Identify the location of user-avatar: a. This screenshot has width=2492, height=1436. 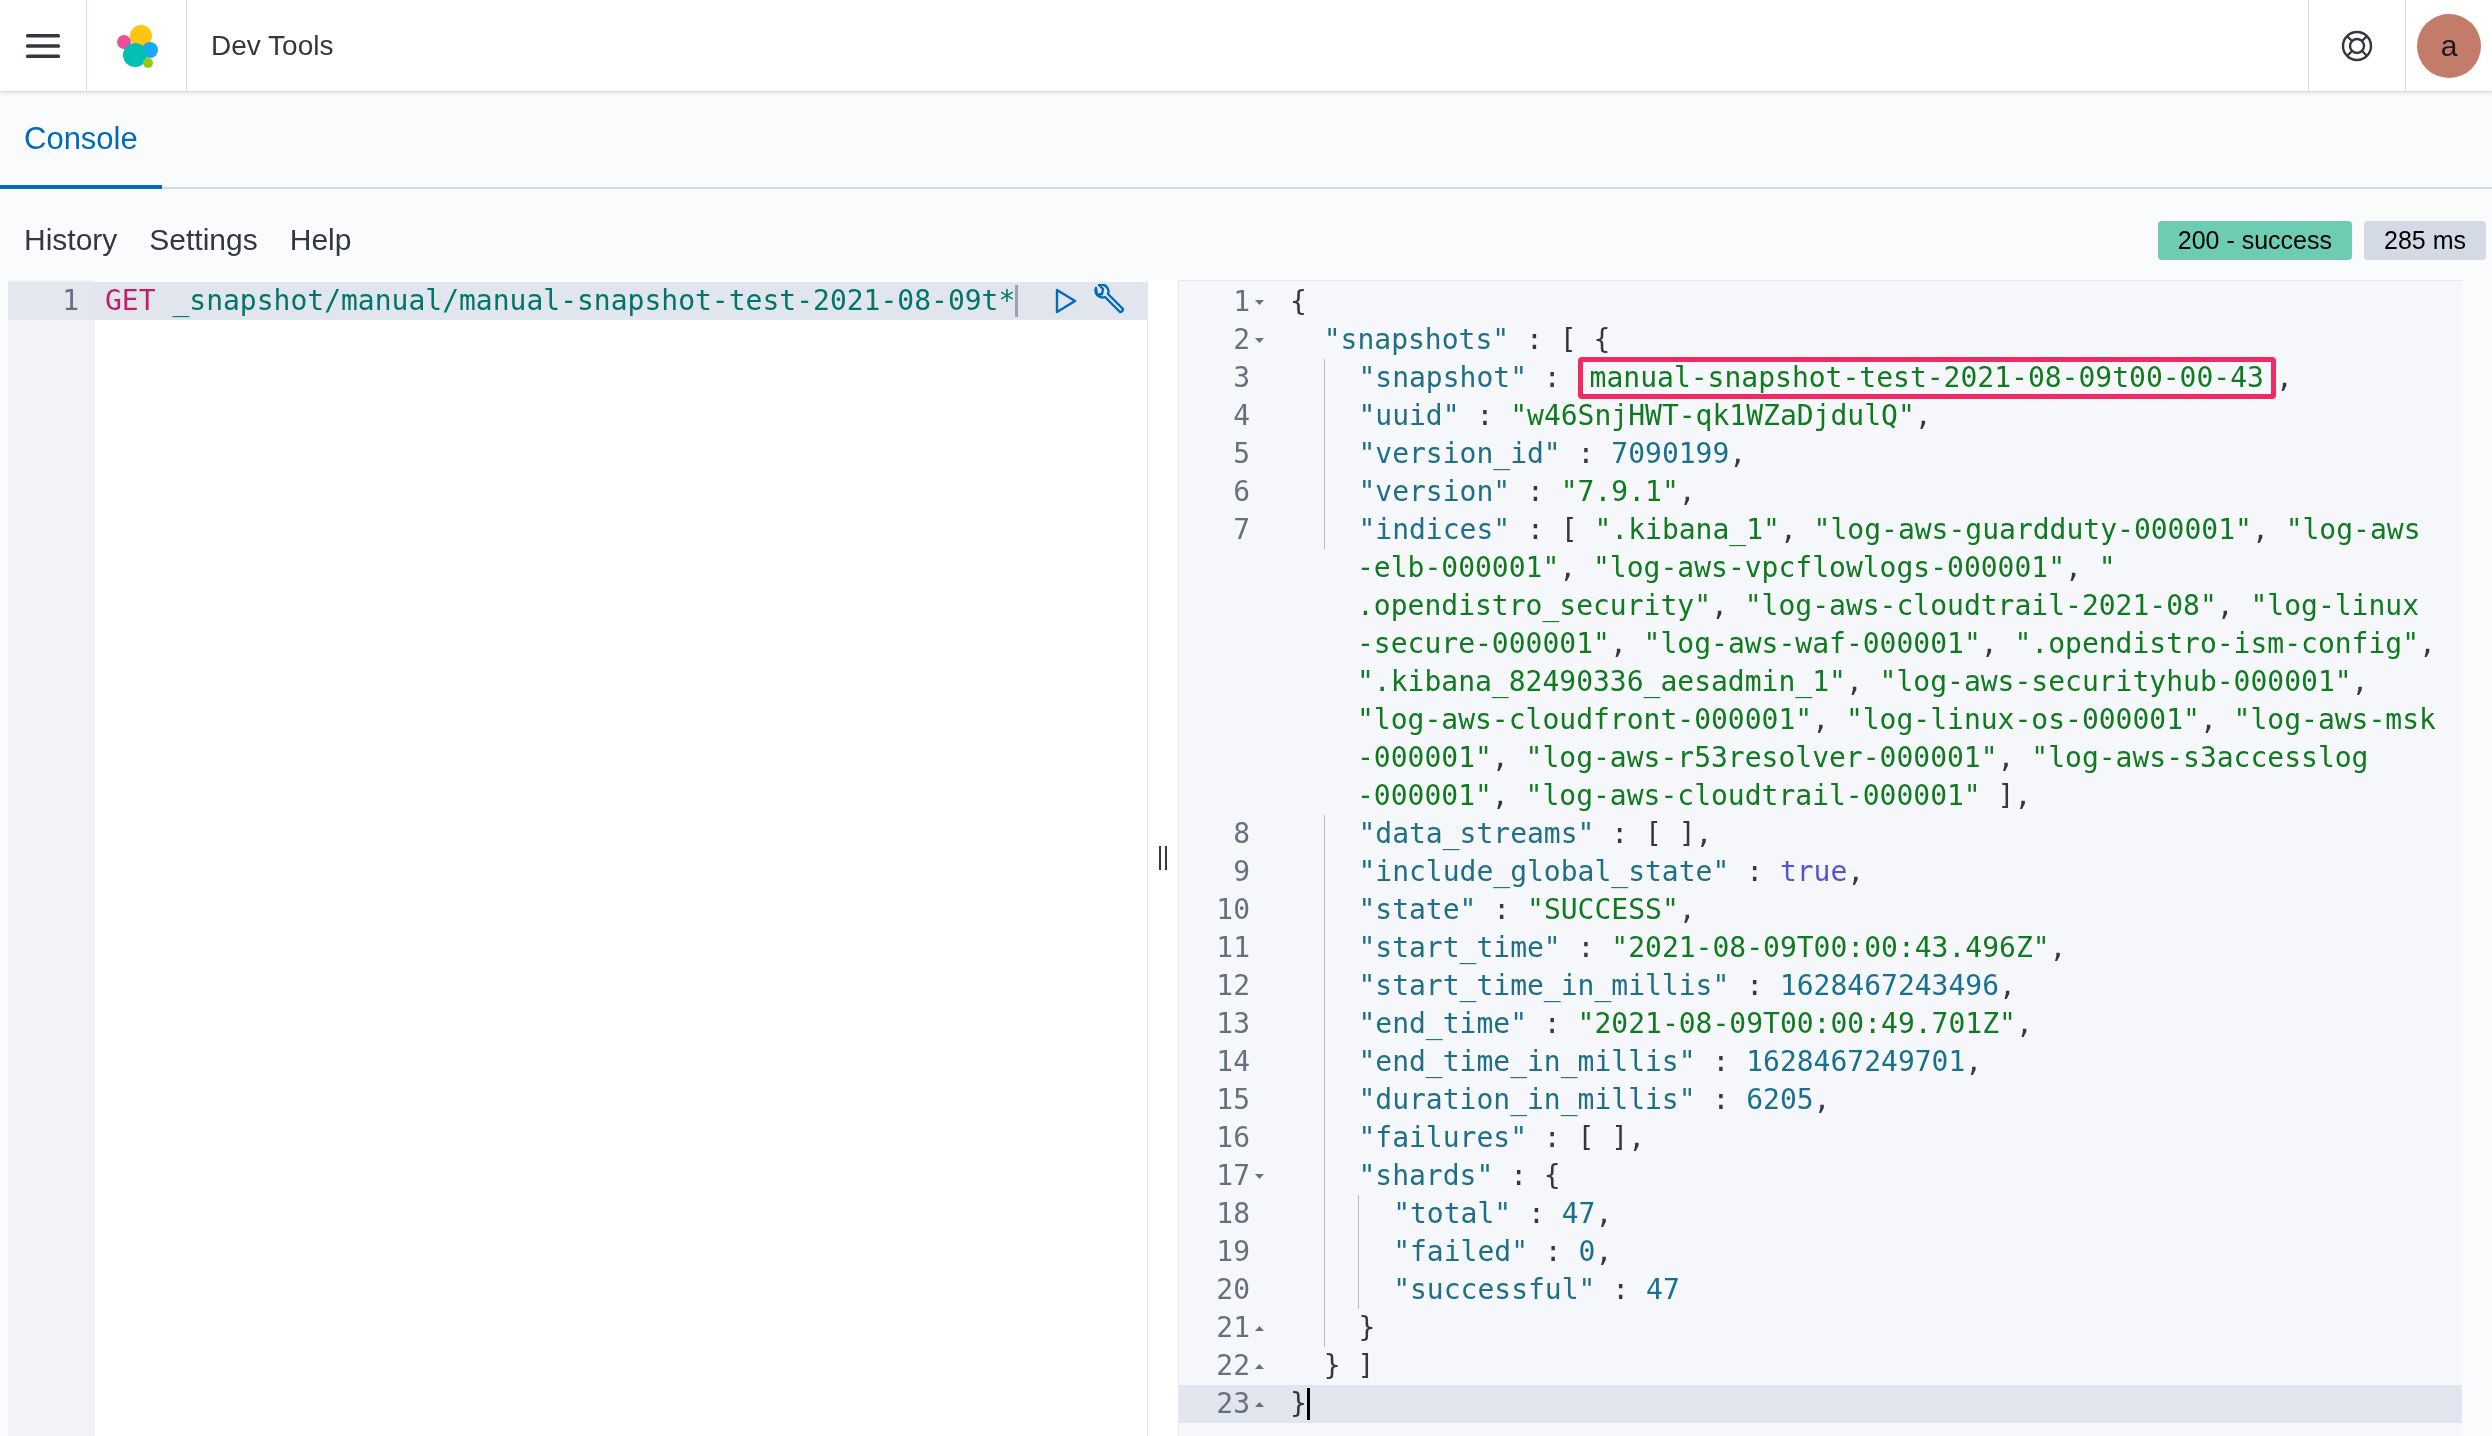
(2449, 45).